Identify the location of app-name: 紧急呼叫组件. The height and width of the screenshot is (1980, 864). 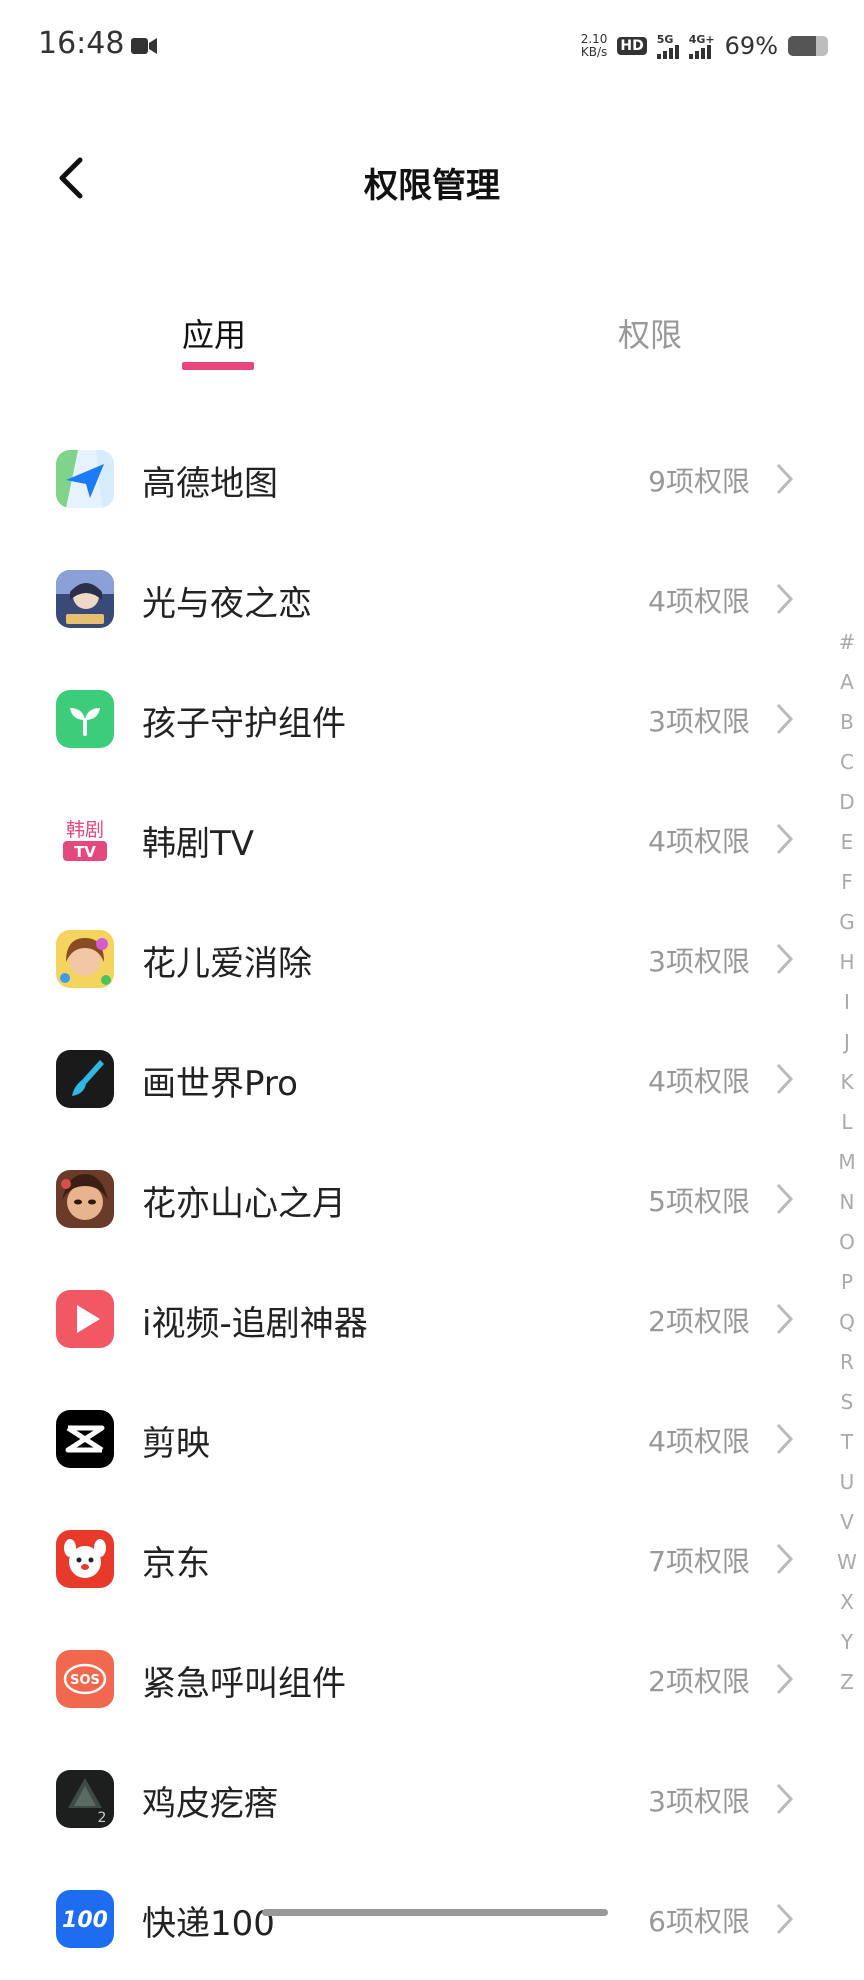
(244, 1684).